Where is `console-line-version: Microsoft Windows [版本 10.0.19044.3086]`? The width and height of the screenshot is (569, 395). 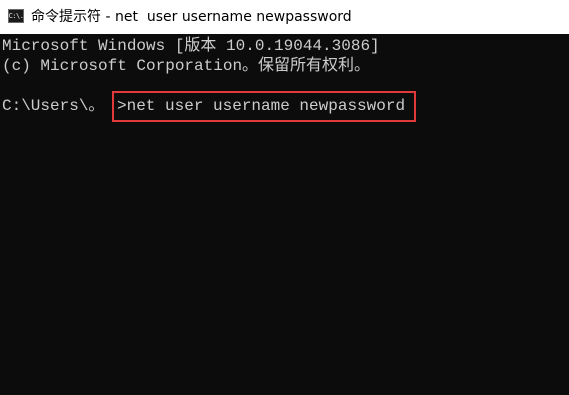
console-line-version: Microsoft Windows [版本 10.0.19044.3086] is located at coordinates (191, 46).